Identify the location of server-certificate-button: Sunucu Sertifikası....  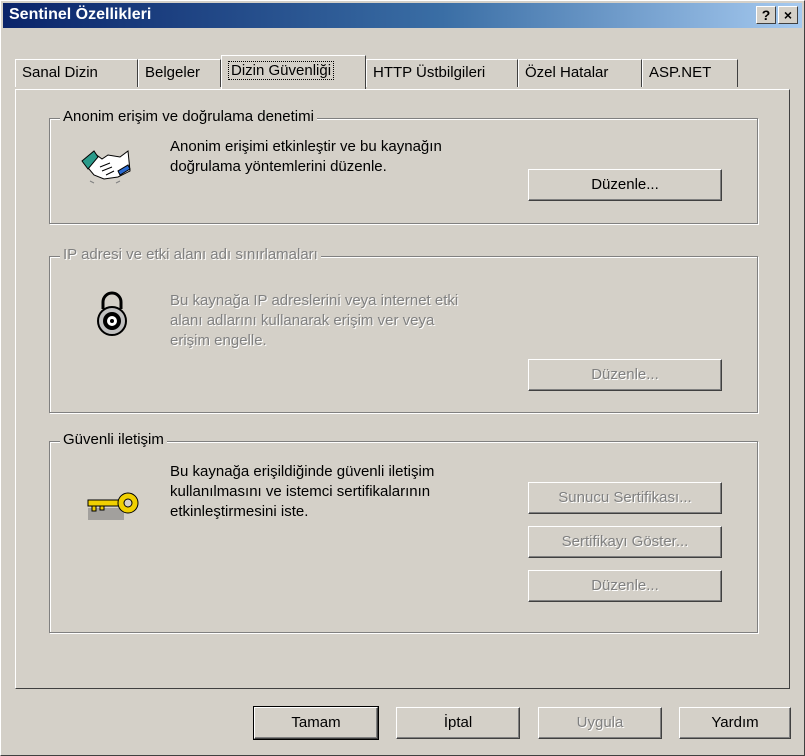
(625, 498).